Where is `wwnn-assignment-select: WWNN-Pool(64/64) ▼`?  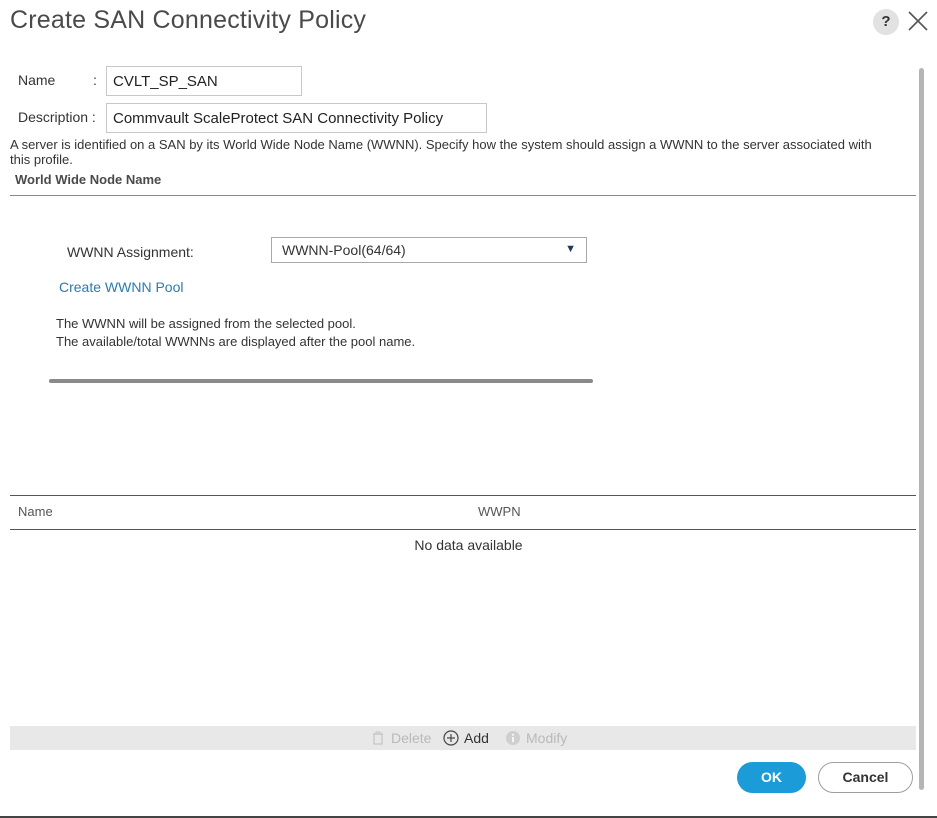 wwnn-assignment-select: WWNN-Pool(64/64) ▼ is located at coordinates (429, 250).